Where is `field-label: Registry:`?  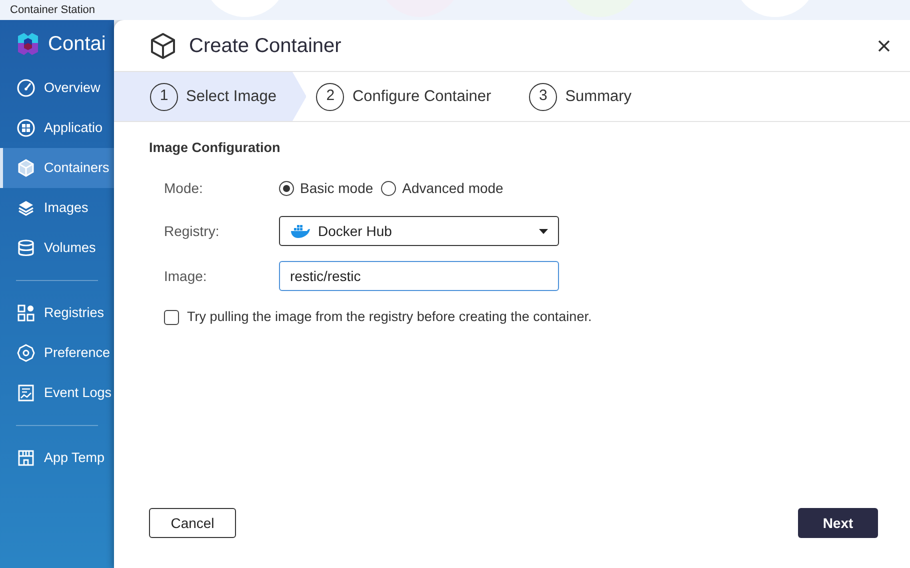 field-label: Registry: is located at coordinates (192, 231).